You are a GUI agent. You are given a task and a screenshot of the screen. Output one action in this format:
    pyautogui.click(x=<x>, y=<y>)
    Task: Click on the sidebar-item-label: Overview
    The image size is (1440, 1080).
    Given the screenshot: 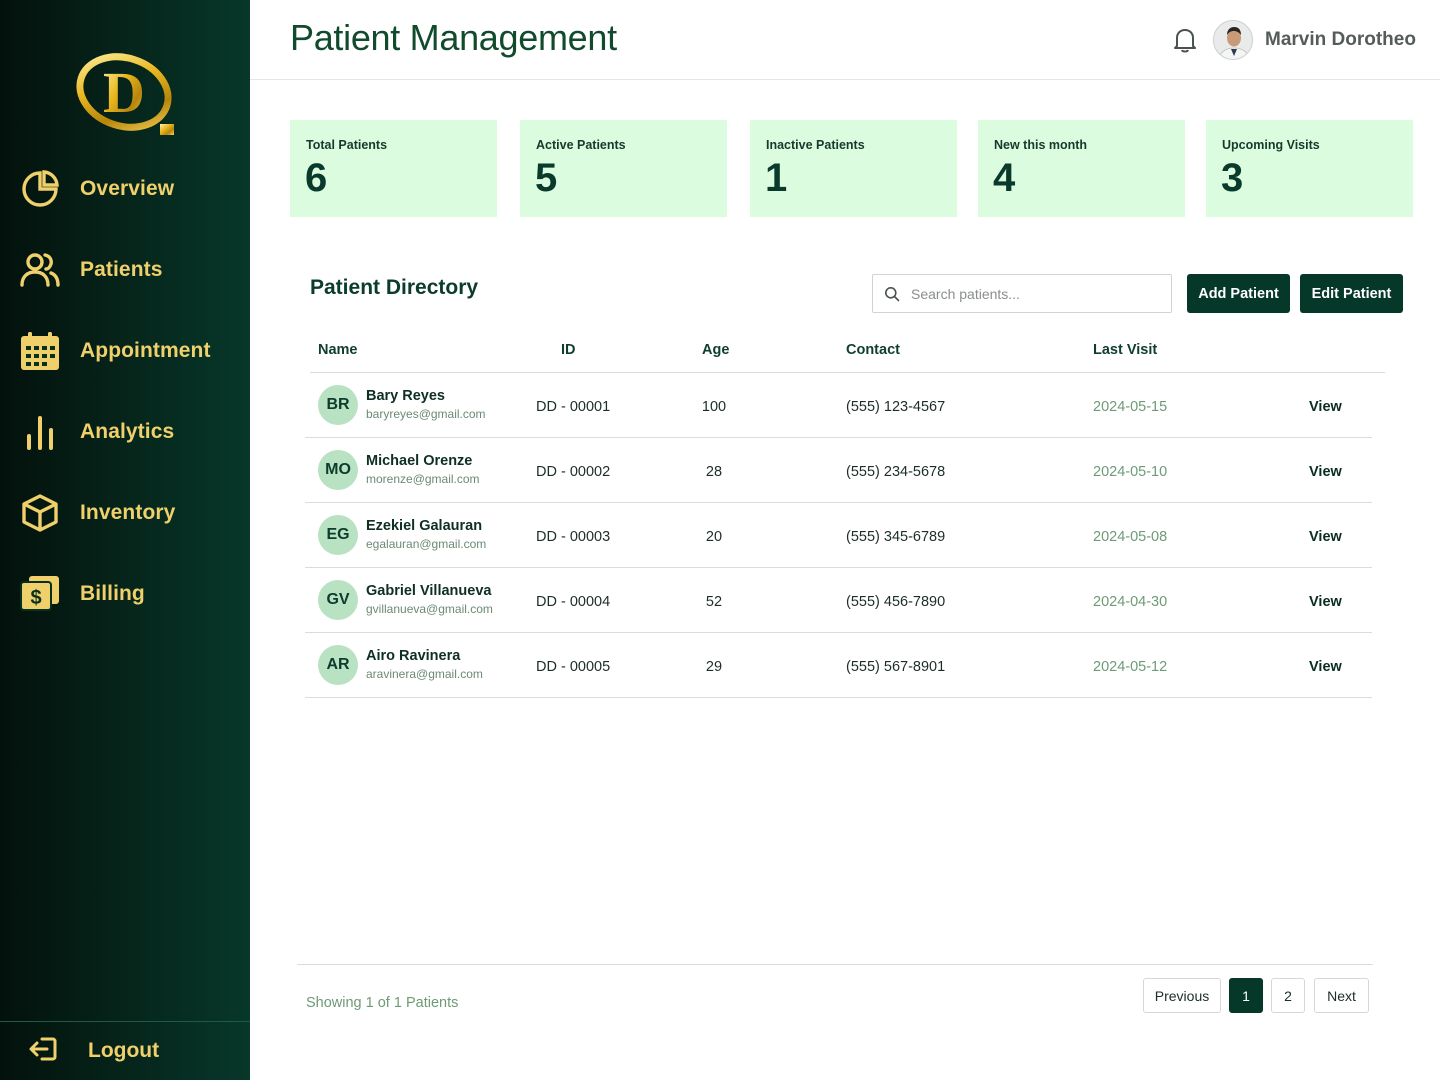 What is the action you would take?
    pyautogui.click(x=127, y=188)
    